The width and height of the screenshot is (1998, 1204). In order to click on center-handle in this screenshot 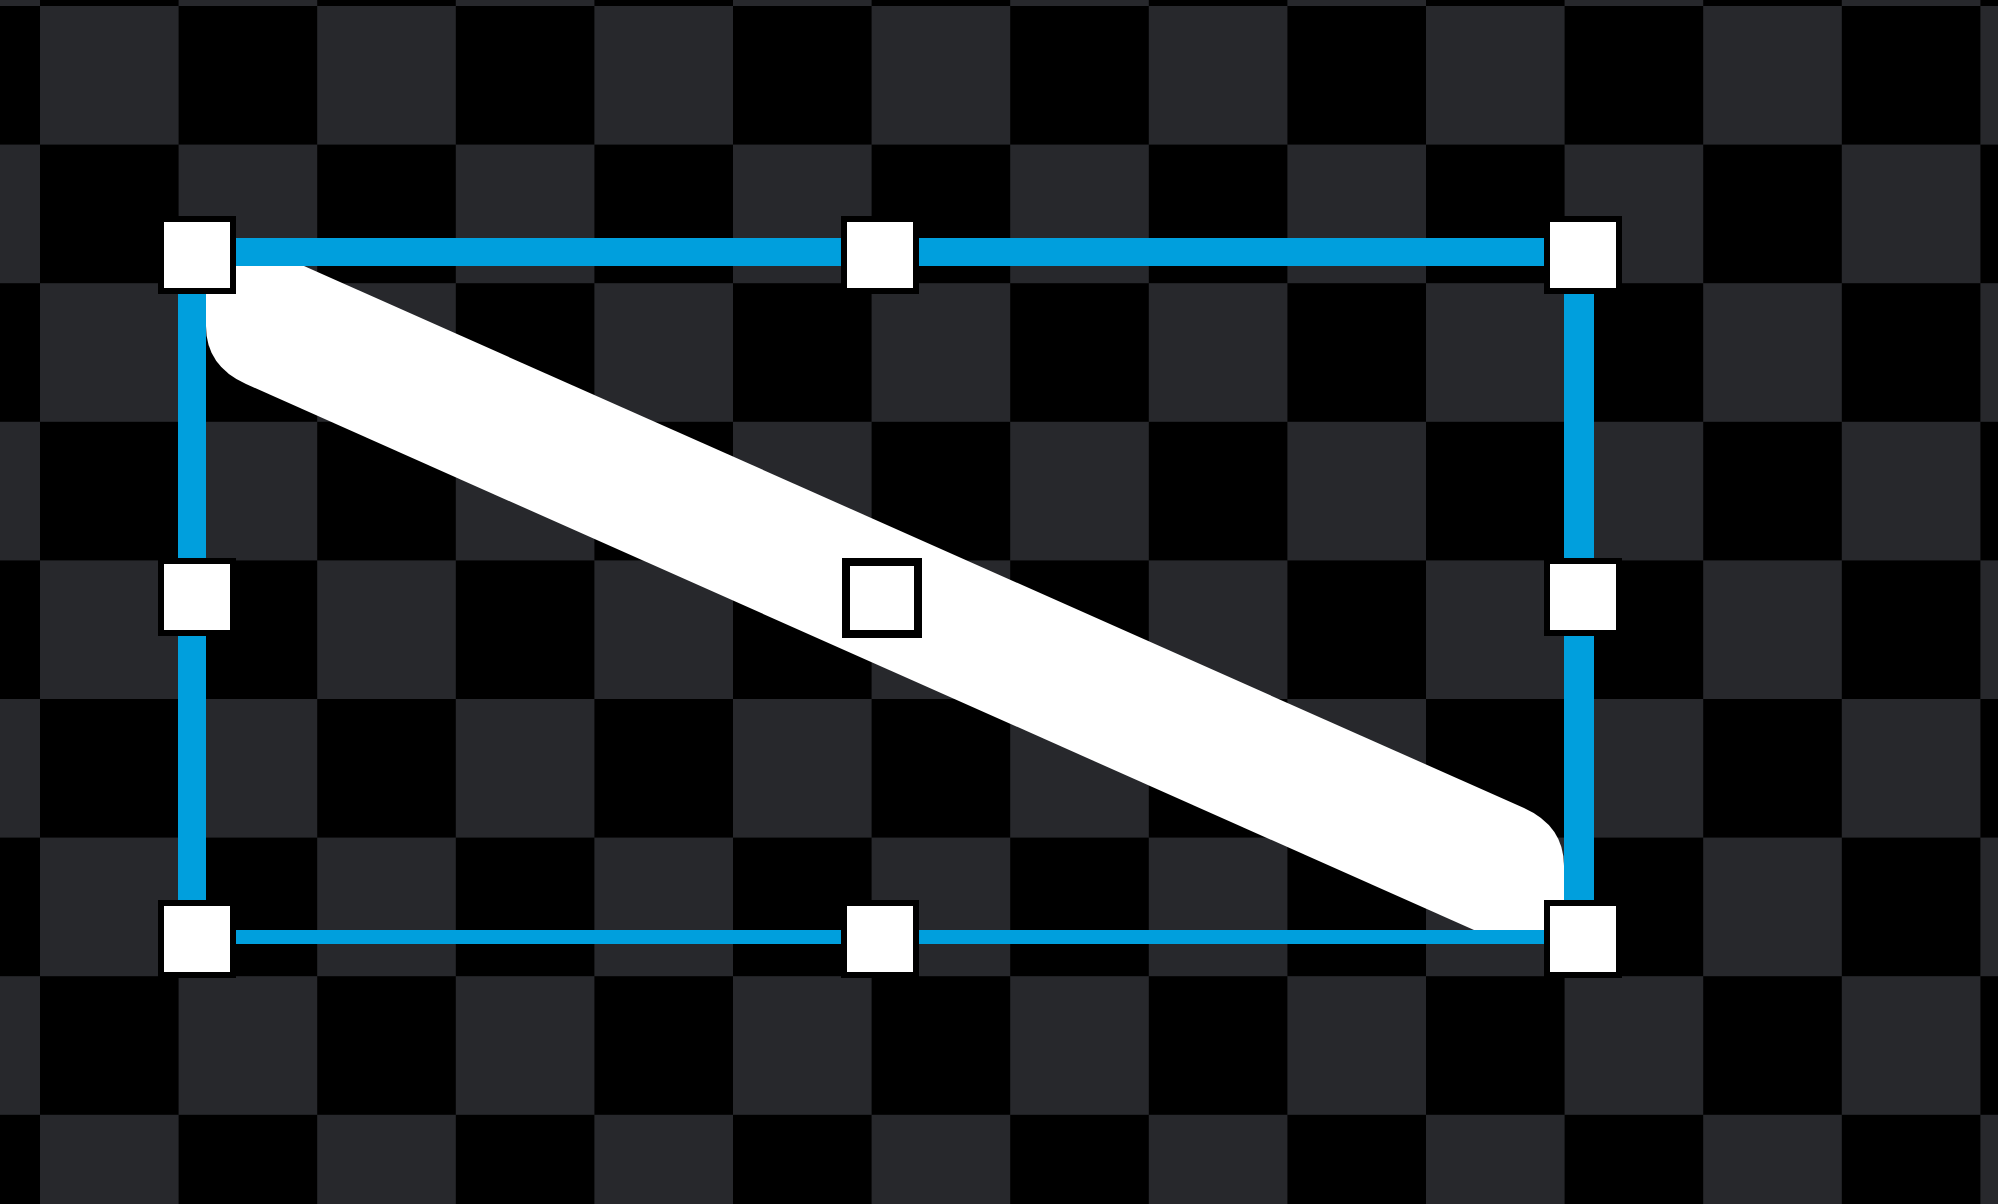, I will do `click(882, 598)`.